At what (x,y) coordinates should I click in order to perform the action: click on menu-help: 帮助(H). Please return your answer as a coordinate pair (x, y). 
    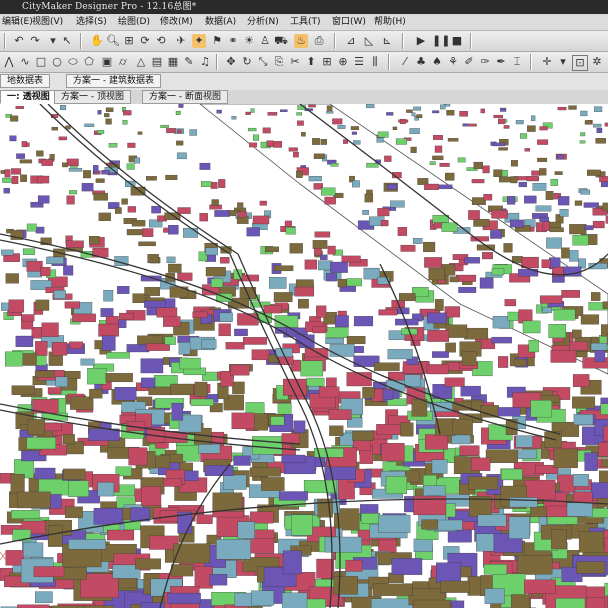
    Looking at the image, I should click on (390, 22).